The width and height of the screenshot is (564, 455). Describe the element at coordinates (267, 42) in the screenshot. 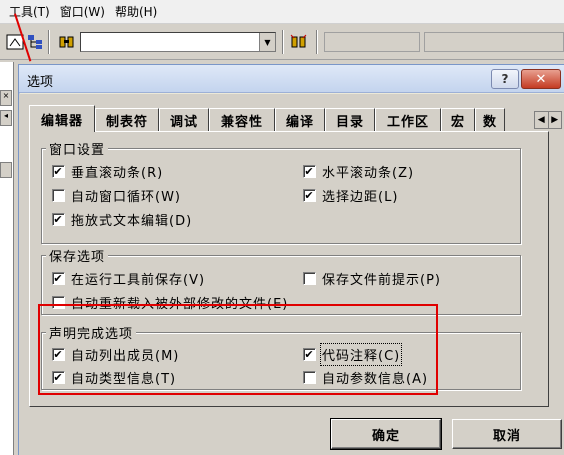

I see `chevron-down-icon: ▼` at that location.